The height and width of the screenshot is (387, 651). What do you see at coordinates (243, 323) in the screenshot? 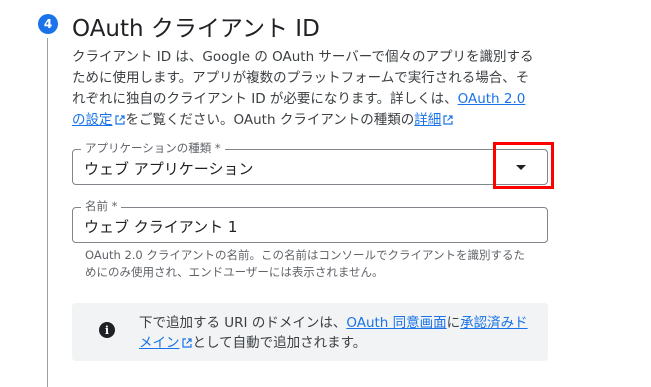
I see `info-text-1: 下で追加する URI のドメインは、` at bounding box center [243, 323].